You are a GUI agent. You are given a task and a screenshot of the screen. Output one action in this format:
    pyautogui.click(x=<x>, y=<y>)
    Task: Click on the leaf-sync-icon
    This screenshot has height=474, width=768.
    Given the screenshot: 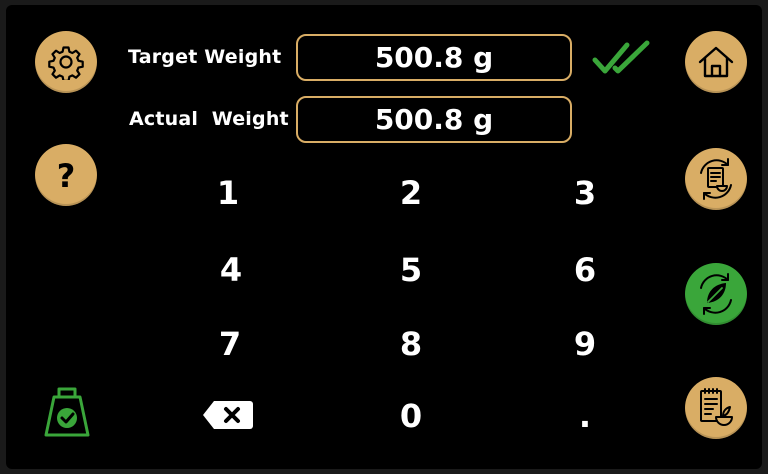 What is the action you would take?
    pyautogui.click(x=716, y=294)
    